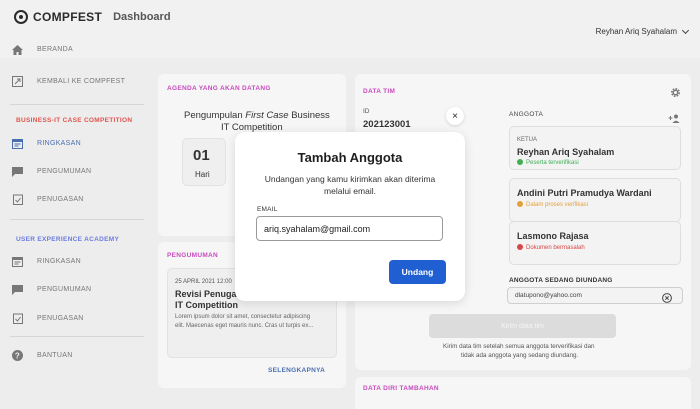  What do you see at coordinates (21, 17) in the screenshot?
I see `compfest-logo-icon` at bounding box center [21, 17].